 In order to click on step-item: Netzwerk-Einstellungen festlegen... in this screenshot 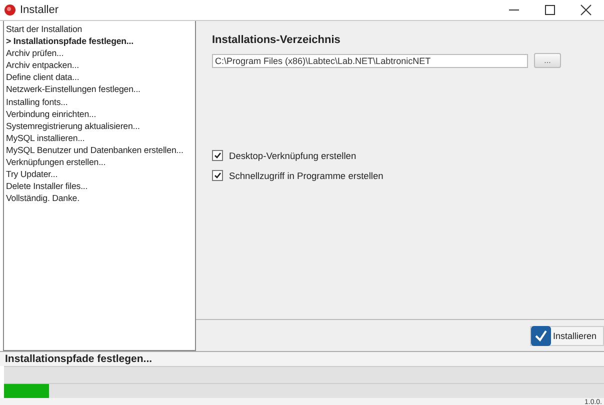, I will do `click(73, 89)`.